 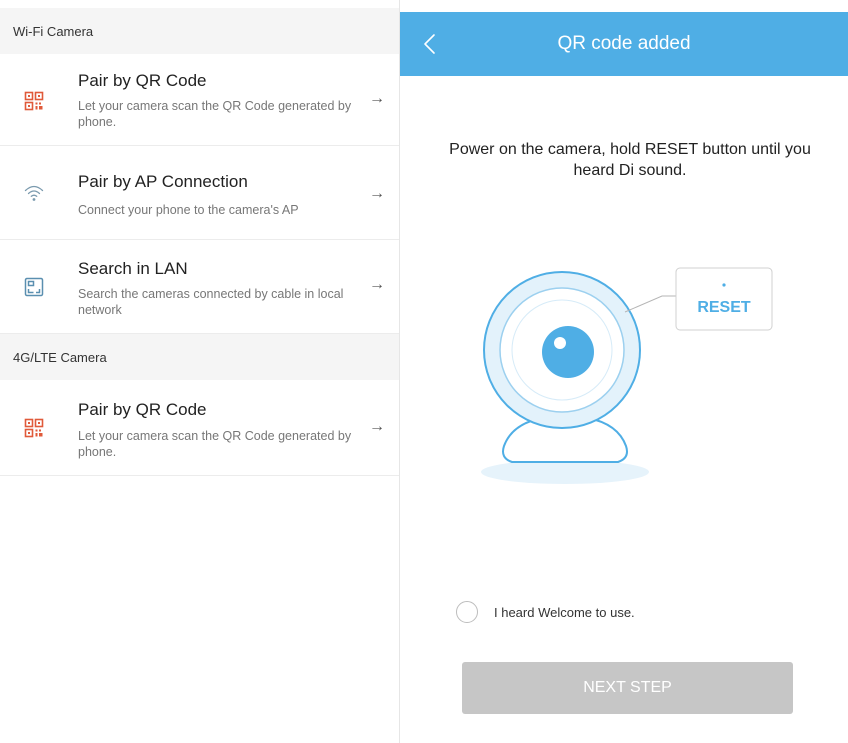 I want to click on option-title: Pair by AP Connection, so click(x=163, y=181).